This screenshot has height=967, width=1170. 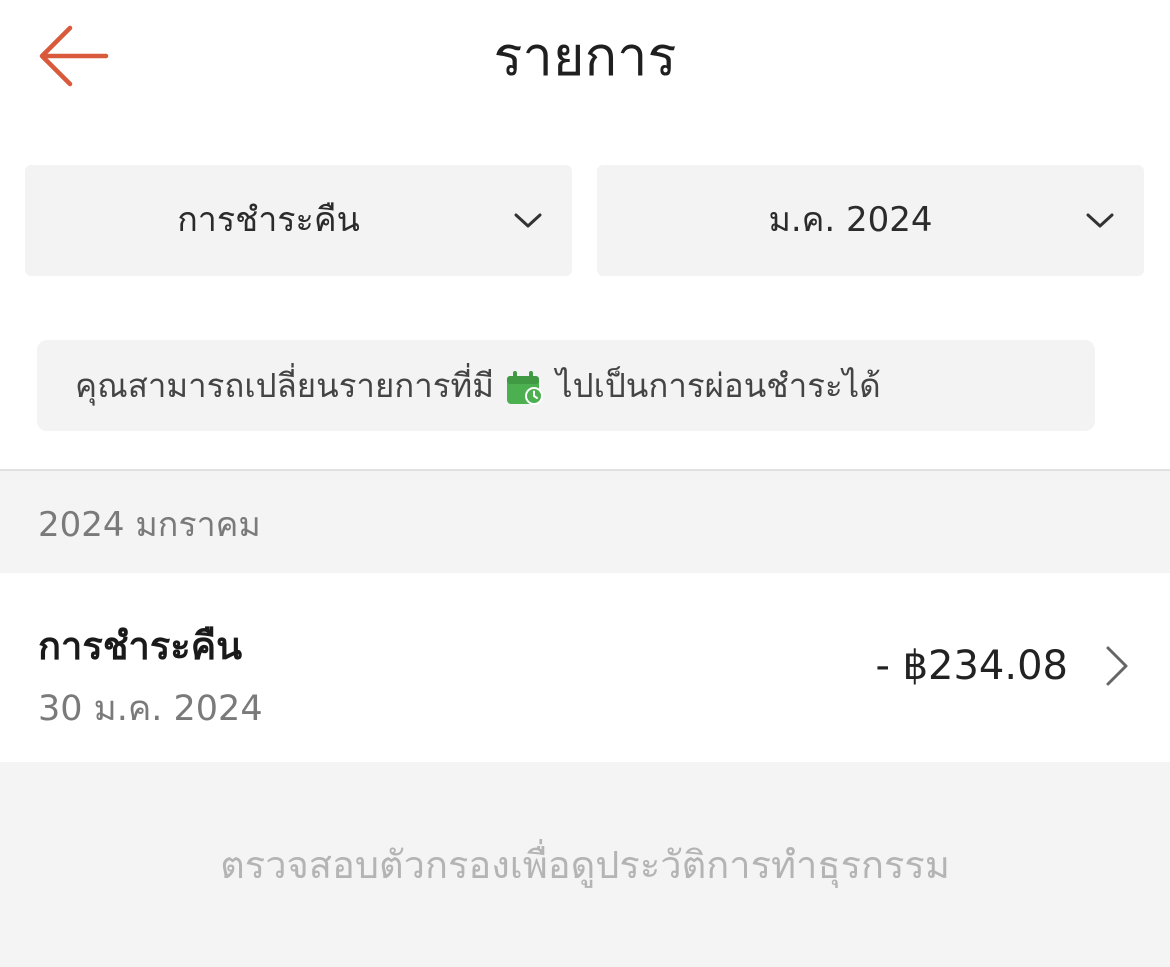 I want to click on info-text-before: คุณสามารถเปลี่ยนรายการที่มี, so click(x=285, y=385).